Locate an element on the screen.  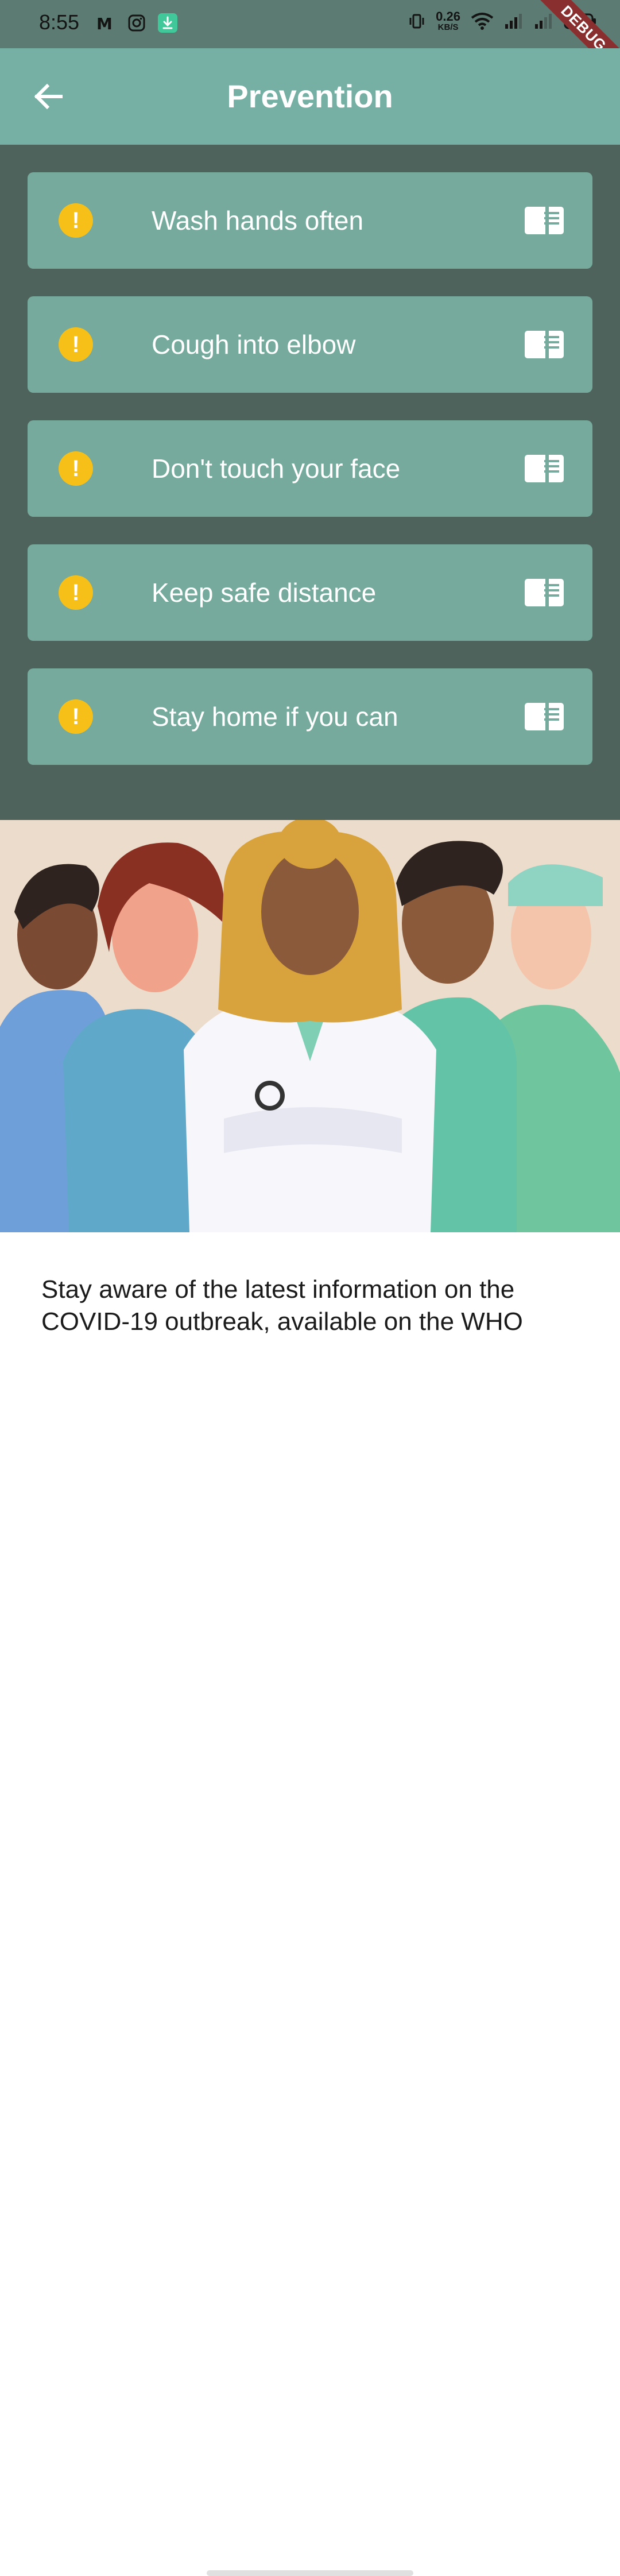
status-time: 8:55 is located at coordinates (59, 22).